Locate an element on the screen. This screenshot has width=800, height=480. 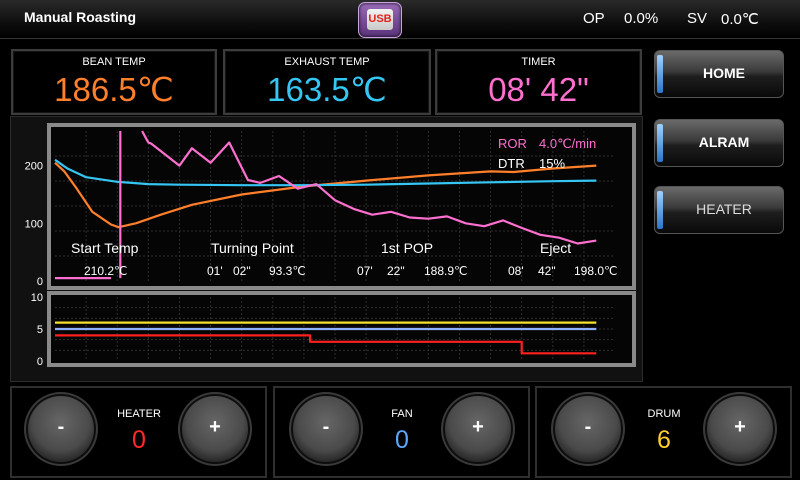
temp-plot-y-tick: 100 is located at coordinates (34, 224).